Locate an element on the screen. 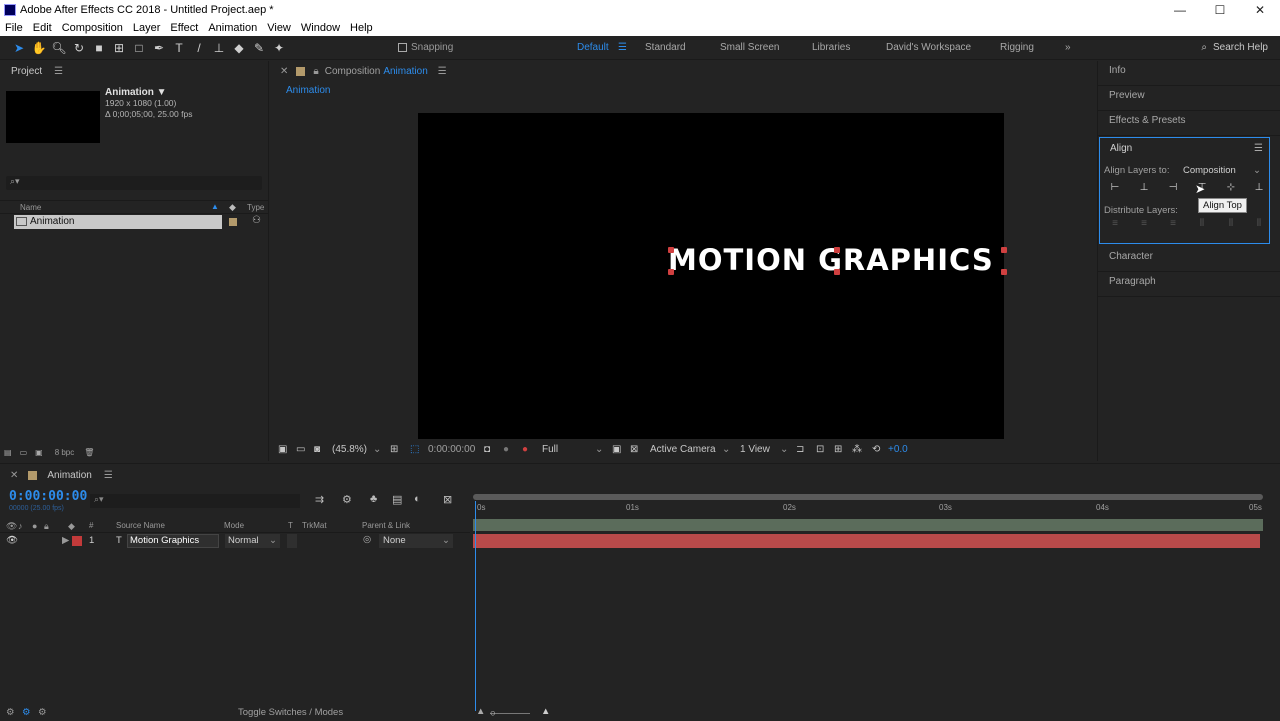 The image size is (1280, 721). effects-presets-panel-tab: Effects & Presets is located at coordinates (1189, 123).